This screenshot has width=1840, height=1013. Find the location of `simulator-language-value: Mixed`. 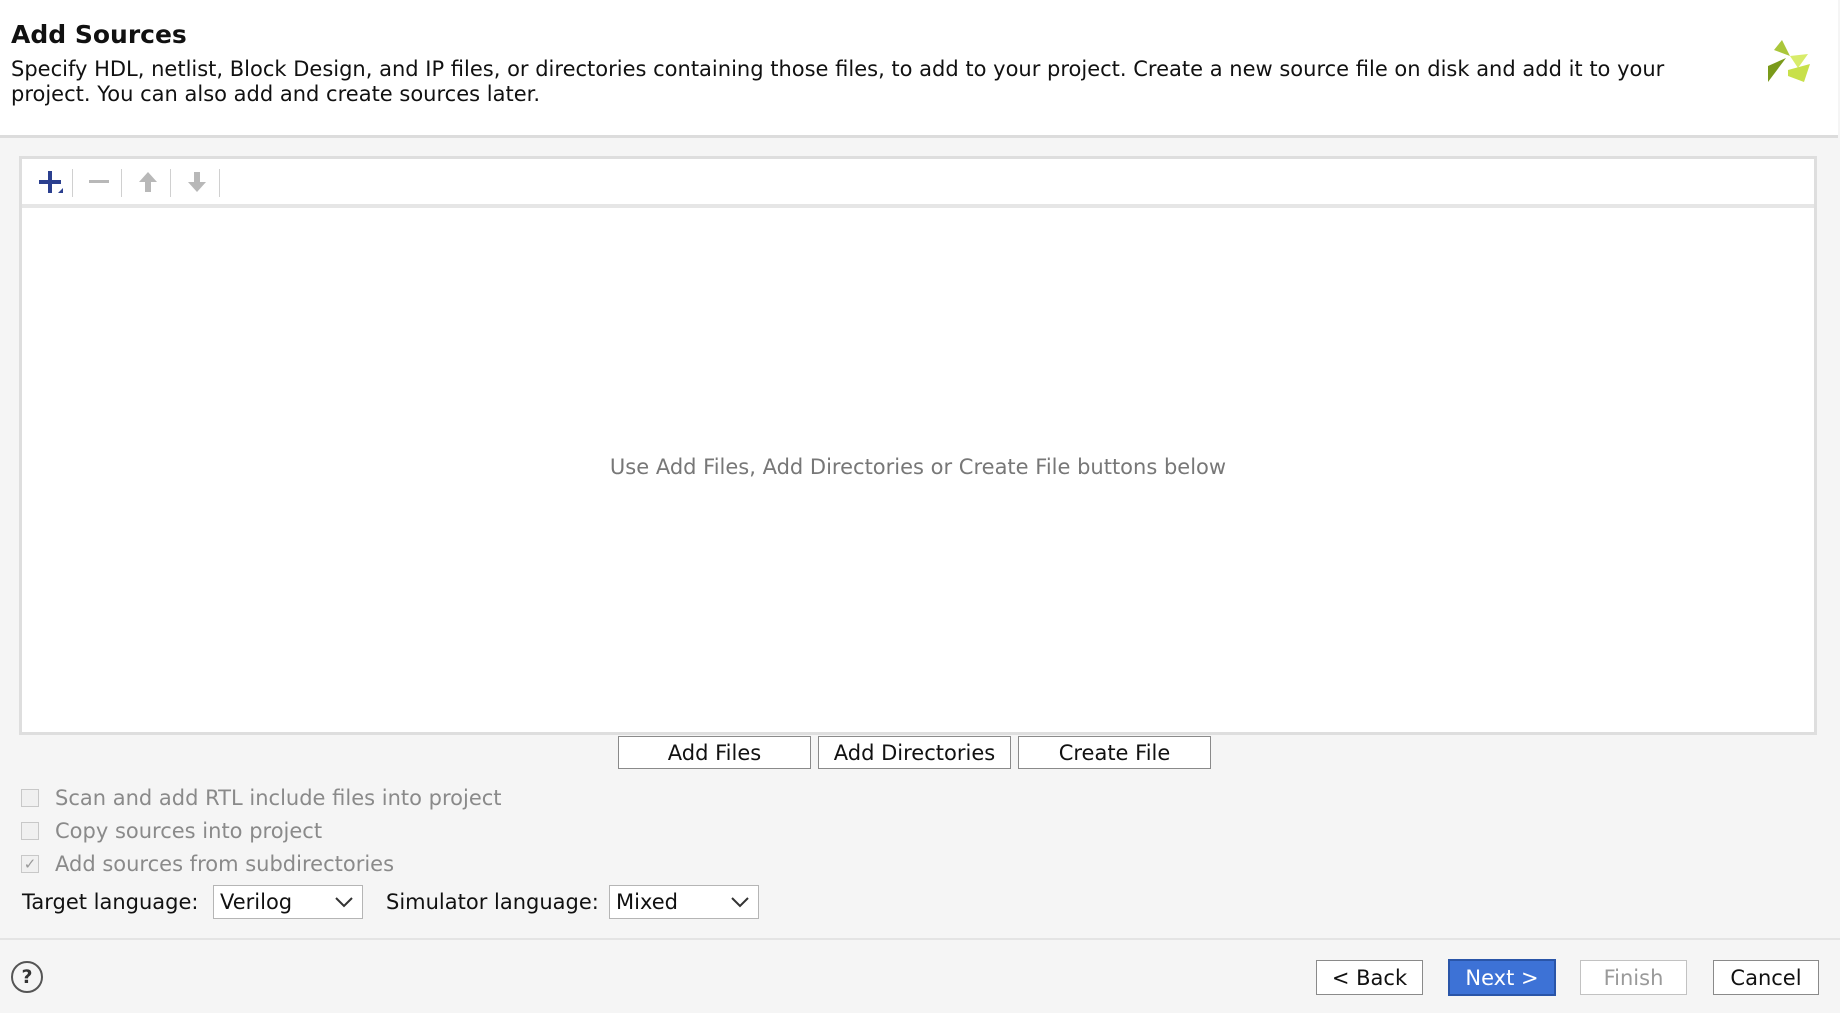

simulator-language-value: Mixed is located at coordinates (647, 902).